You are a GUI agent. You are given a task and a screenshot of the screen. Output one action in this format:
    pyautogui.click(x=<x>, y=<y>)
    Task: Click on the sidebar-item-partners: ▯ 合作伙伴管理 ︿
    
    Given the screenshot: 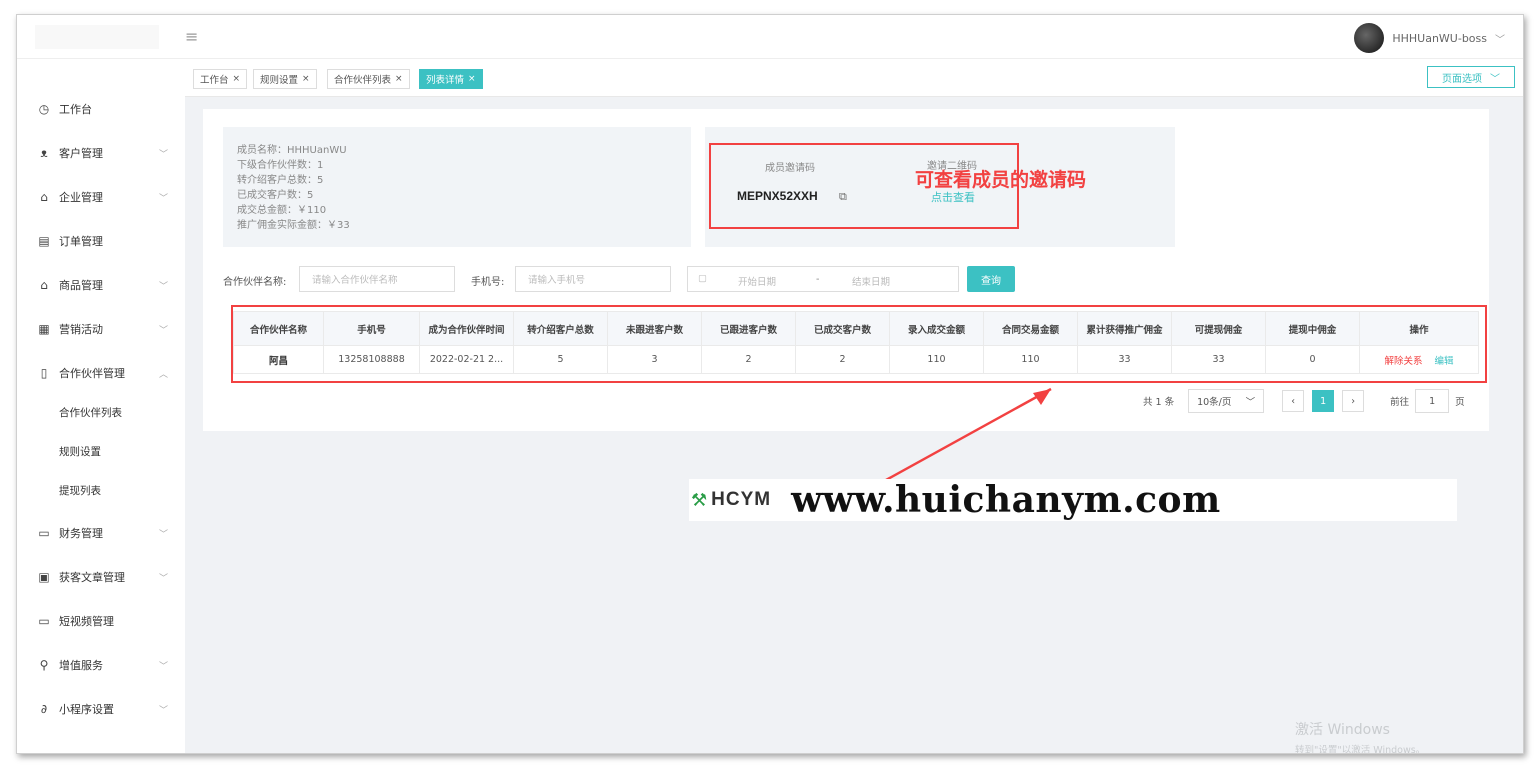 What is the action you would take?
    pyautogui.click(x=101, y=373)
    